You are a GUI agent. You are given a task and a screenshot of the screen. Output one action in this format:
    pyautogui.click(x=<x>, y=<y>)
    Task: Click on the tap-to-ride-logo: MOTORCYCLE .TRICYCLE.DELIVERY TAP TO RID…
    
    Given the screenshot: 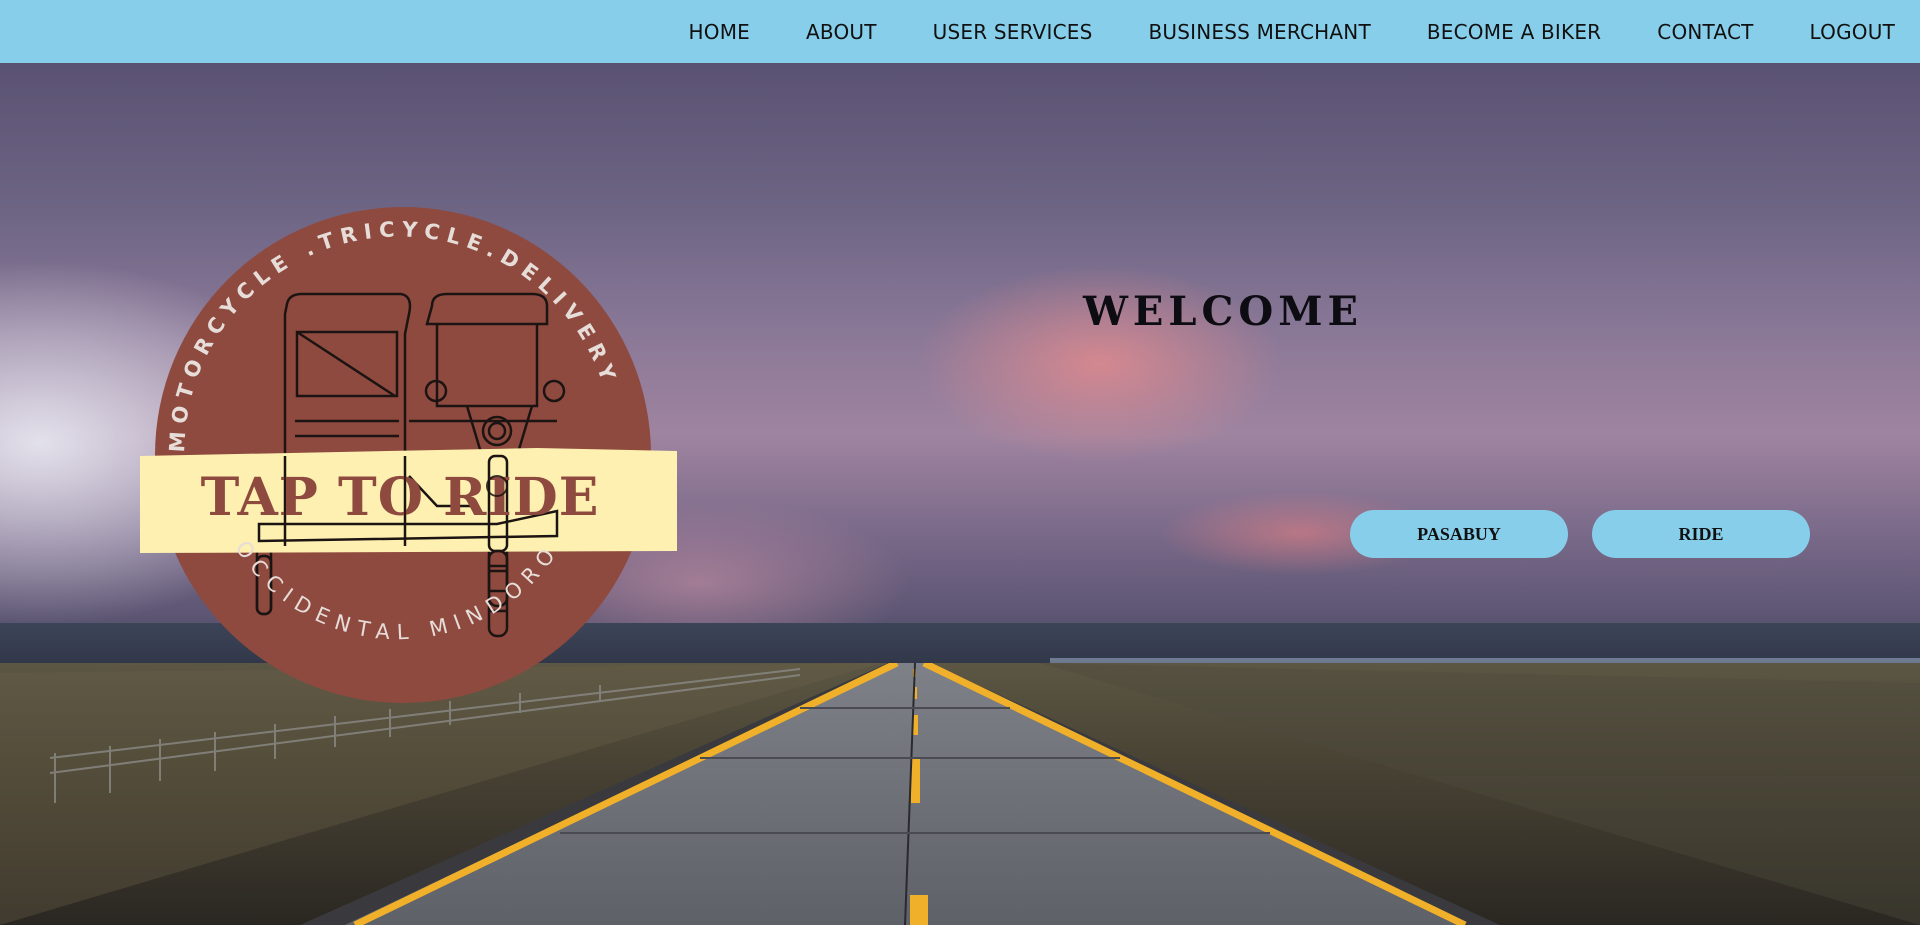 What is the action you would take?
    pyautogui.click(x=408, y=455)
    